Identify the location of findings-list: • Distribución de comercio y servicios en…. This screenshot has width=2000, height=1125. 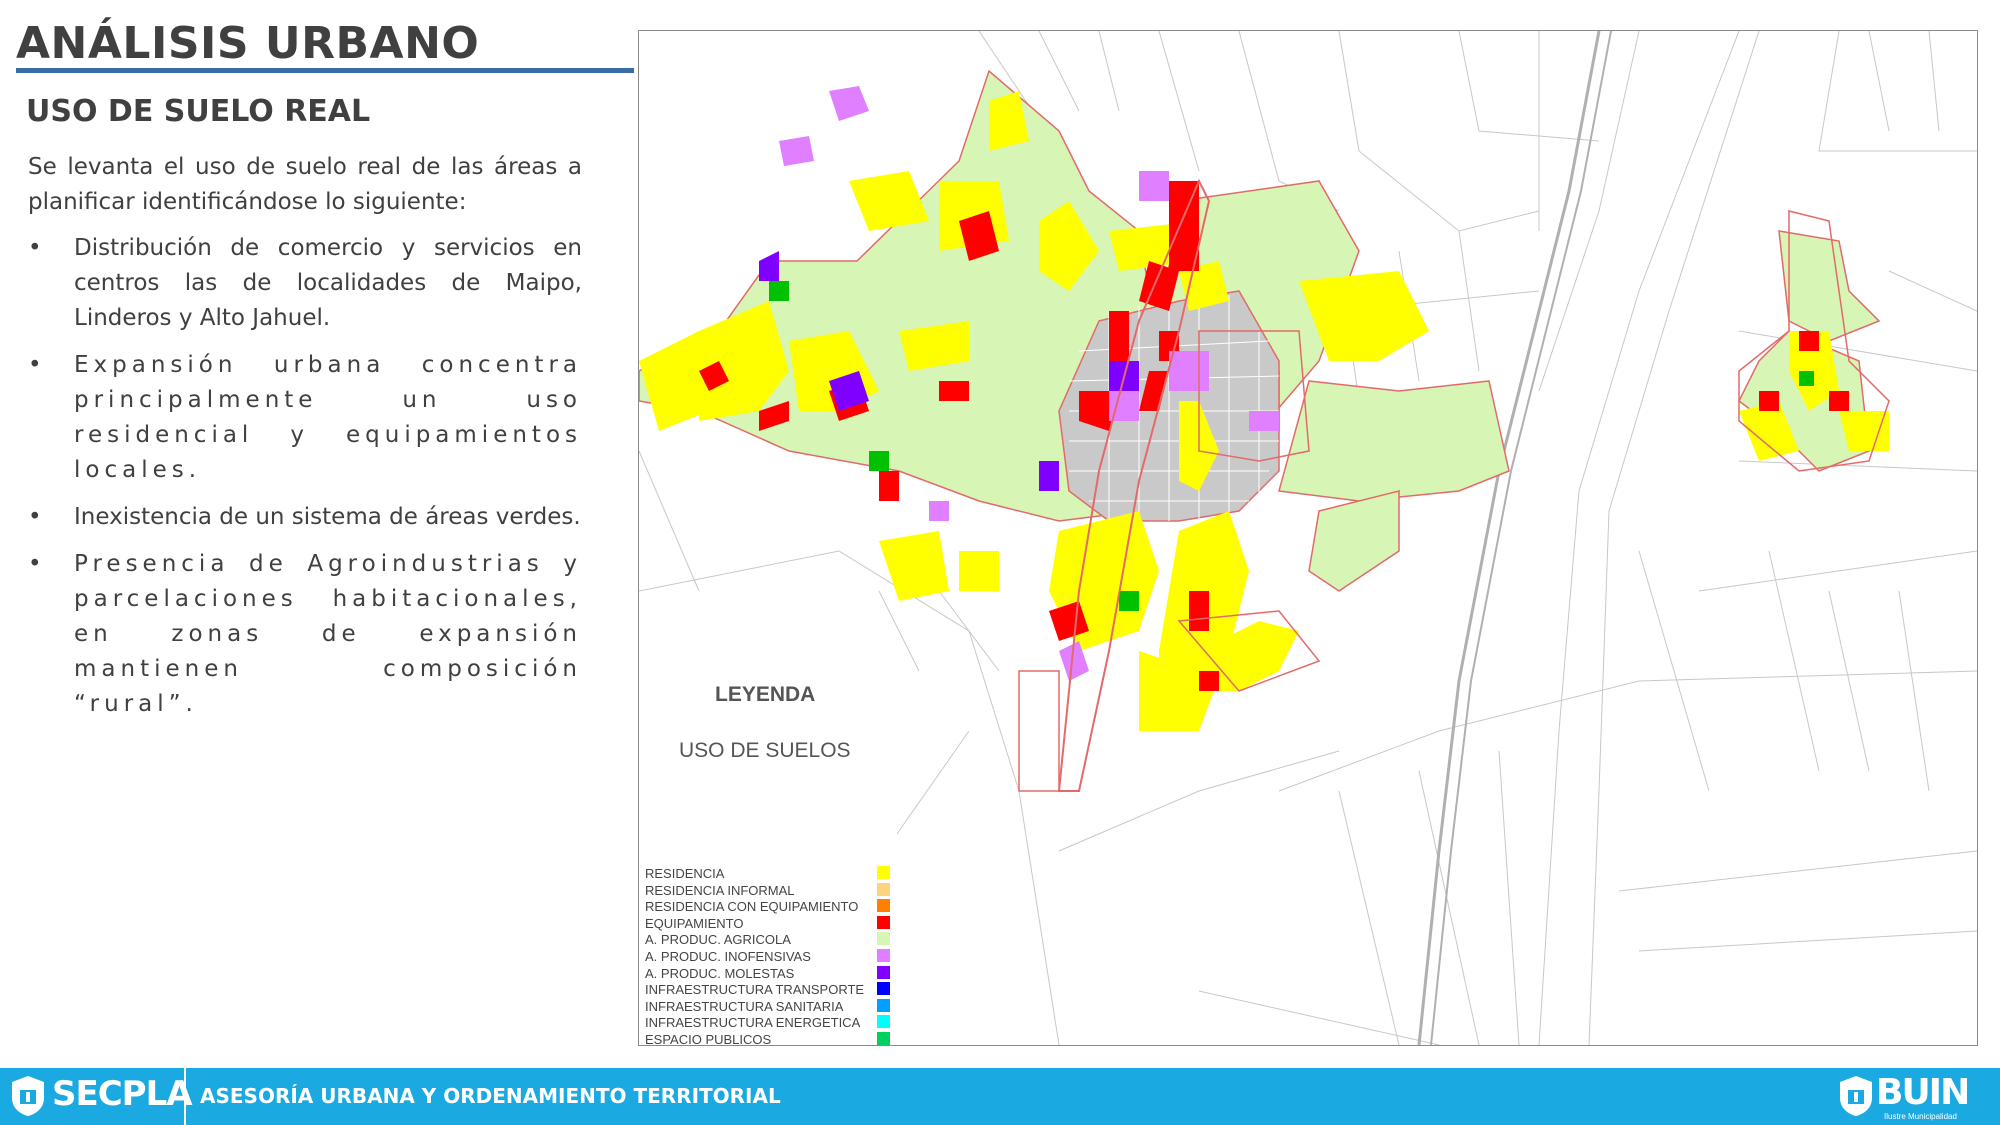
(305, 476).